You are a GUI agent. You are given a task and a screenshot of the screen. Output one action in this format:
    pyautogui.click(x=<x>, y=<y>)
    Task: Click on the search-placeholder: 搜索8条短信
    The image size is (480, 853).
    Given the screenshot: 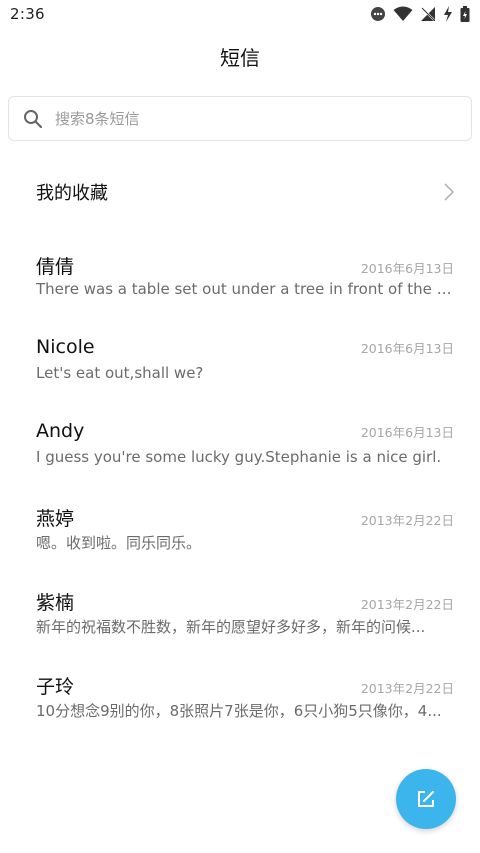 What is the action you would take?
    pyautogui.click(x=97, y=119)
    